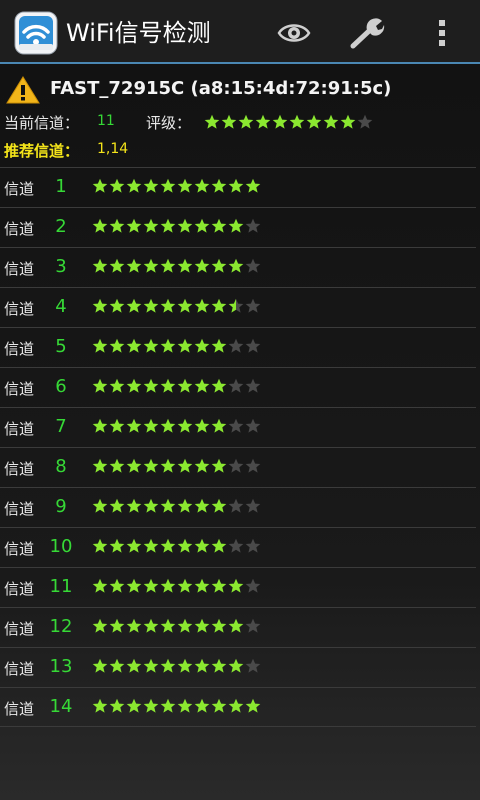 This screenshot has width=480, height=800. What do you see at coordinates (368, 33) in the screenshot?
I see `settings-button` at bounding box center [368, 33].